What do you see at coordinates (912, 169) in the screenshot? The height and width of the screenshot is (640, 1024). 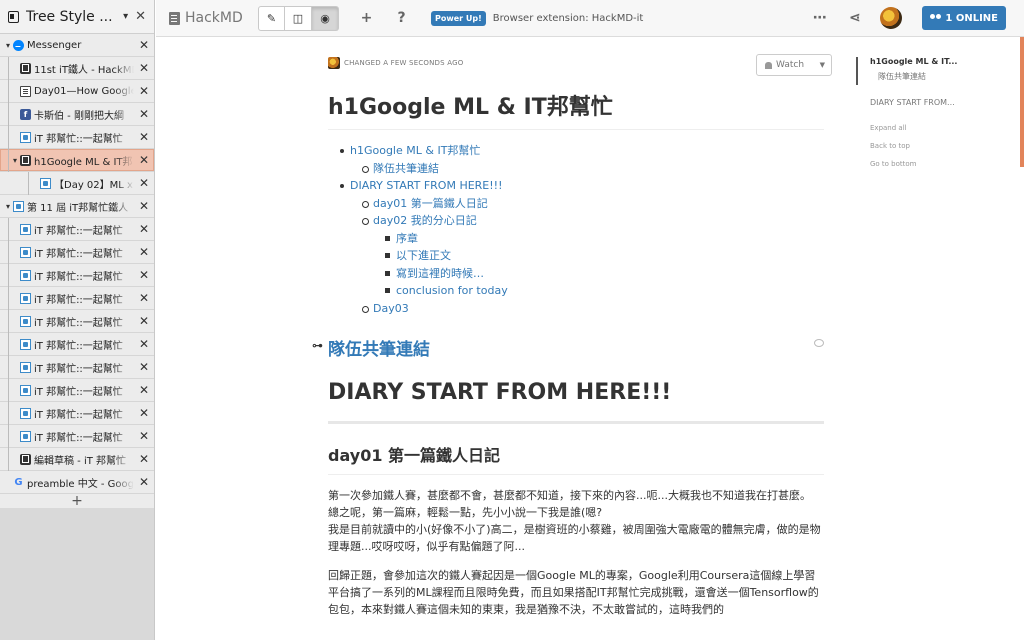 I see `go-to-bottom-link: Go to bottom` at bounding box center [912, 169].